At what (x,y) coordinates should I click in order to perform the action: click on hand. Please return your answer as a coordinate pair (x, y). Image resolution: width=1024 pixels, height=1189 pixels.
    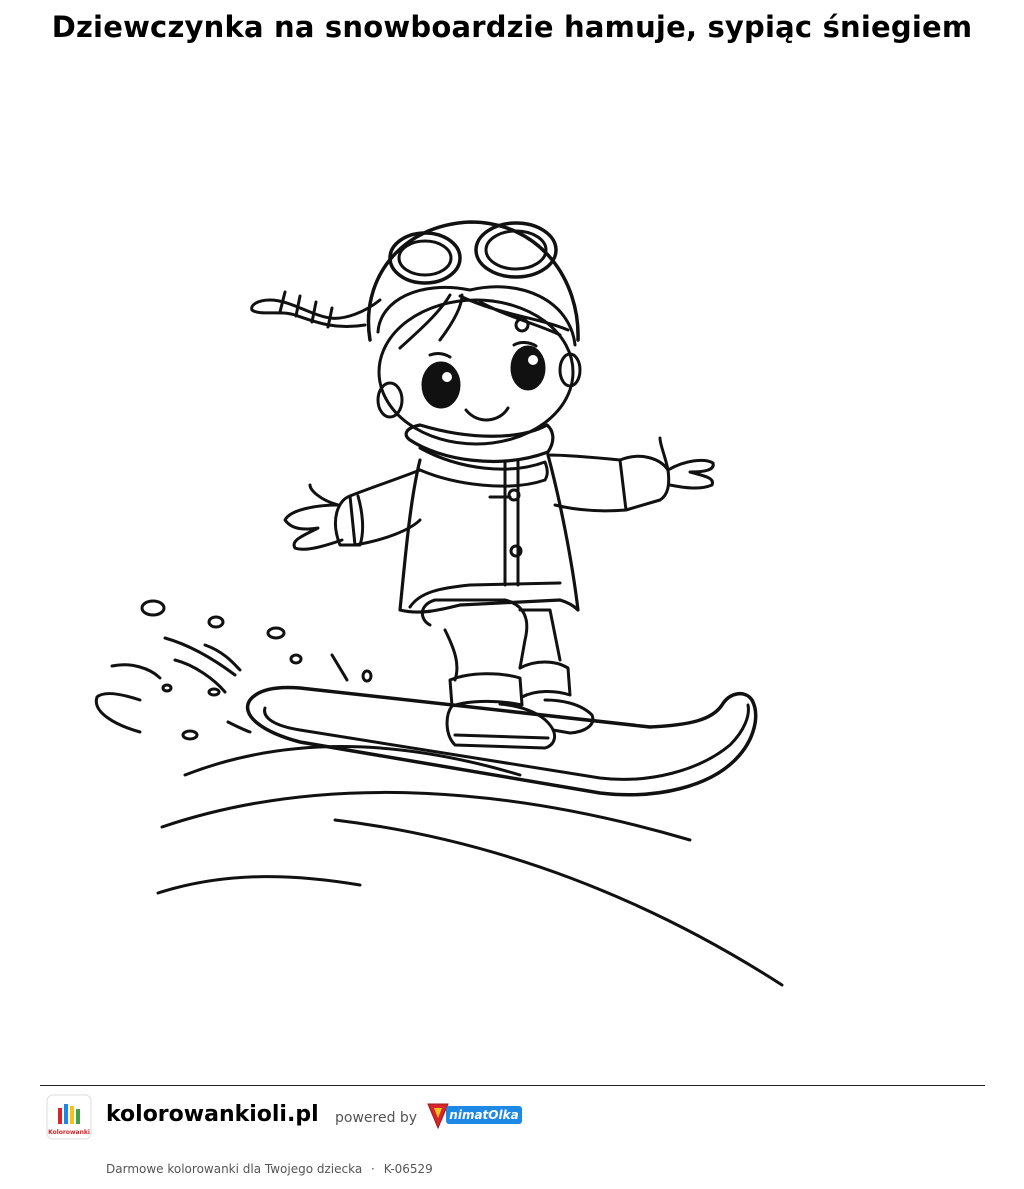
    Looking at the image, I should click on (313, 517).